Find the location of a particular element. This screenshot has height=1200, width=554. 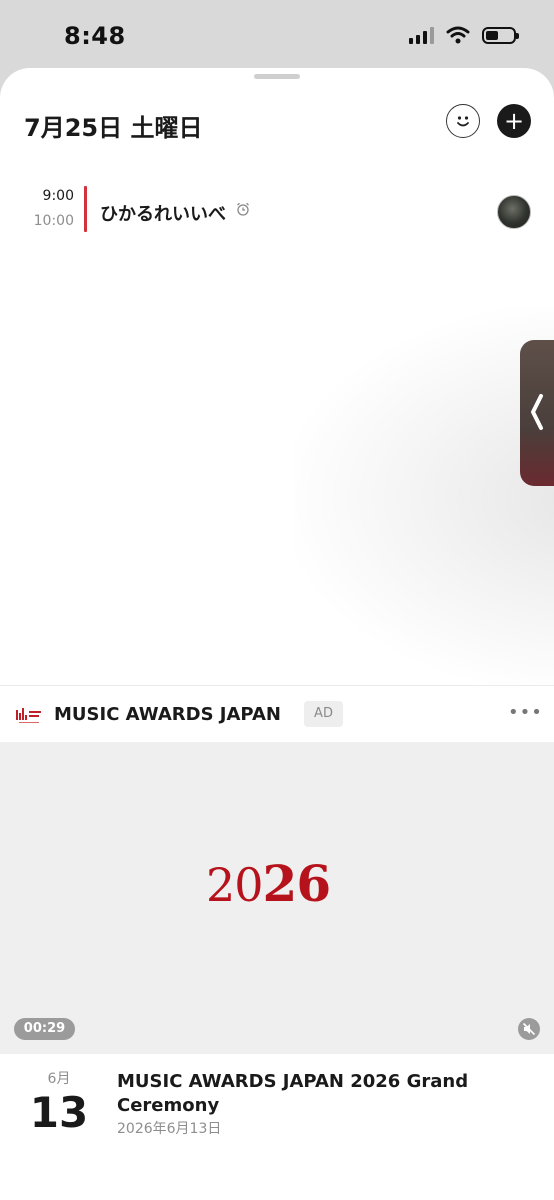

add-event-button: + is located at coordinates (514, 121).